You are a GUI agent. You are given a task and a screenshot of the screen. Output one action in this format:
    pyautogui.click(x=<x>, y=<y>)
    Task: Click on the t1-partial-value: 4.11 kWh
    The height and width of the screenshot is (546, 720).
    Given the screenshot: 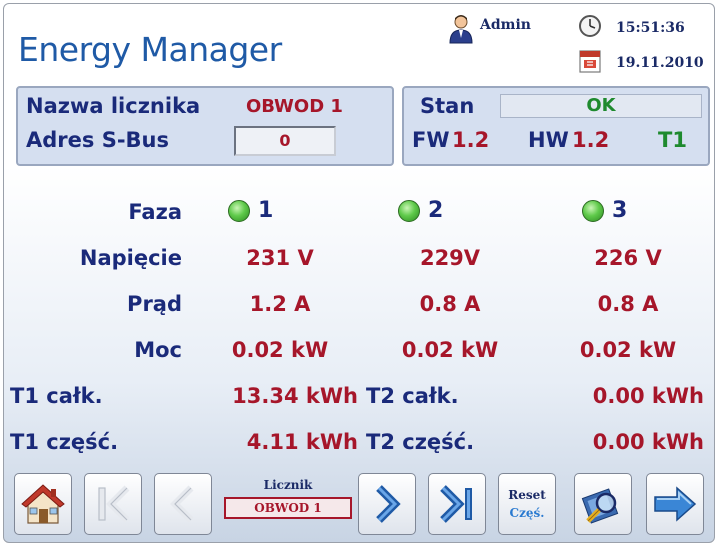 What is the action you would take?
    pyautogui.click(x=302, y=442)
    